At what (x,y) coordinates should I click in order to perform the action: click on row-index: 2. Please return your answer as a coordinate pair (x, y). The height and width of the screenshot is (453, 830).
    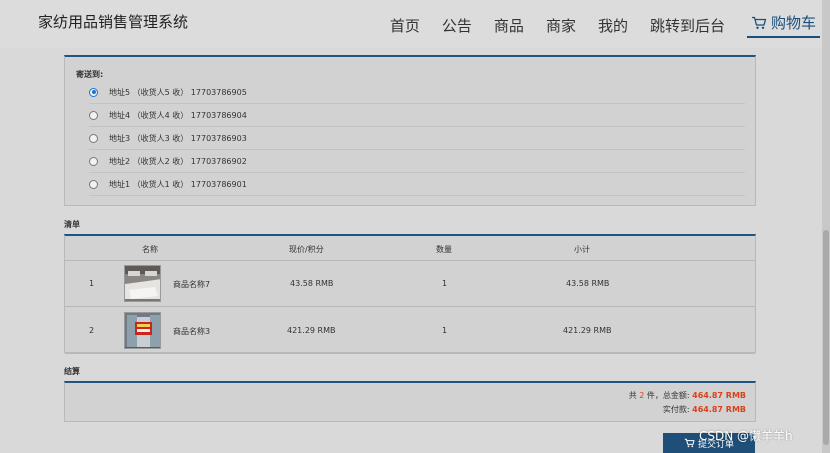
    Looking at the image, I should click on (92, 330).